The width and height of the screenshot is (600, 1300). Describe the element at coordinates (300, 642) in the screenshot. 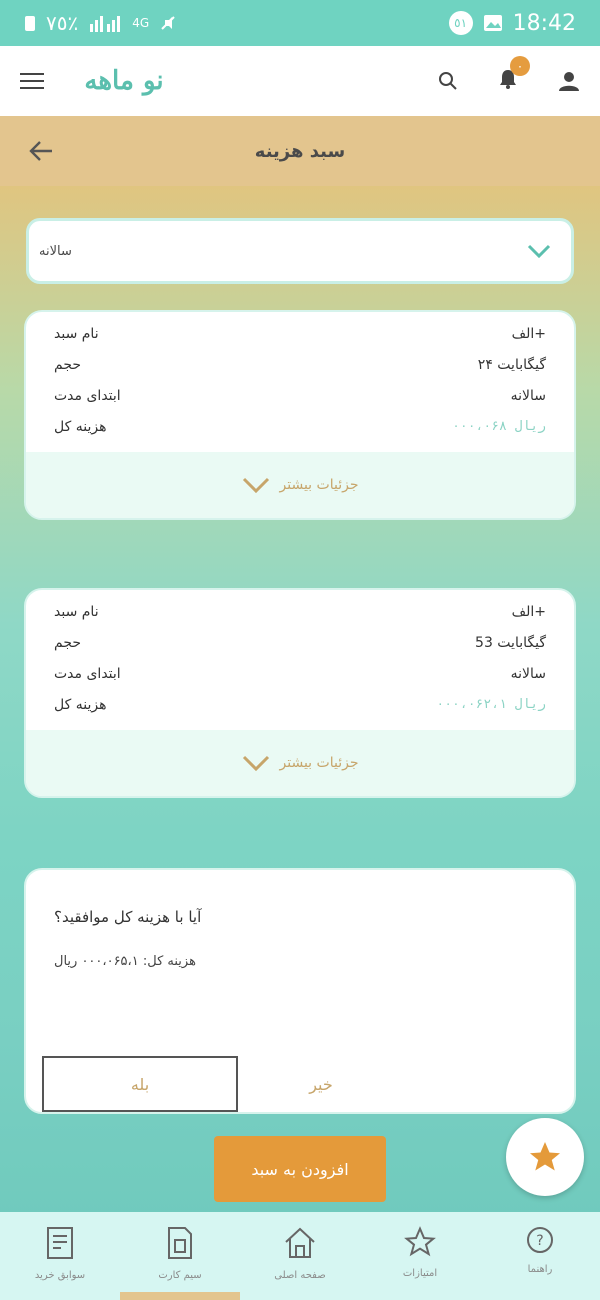

I see `detail-row: حجم 53 گیگابایت` at that location.